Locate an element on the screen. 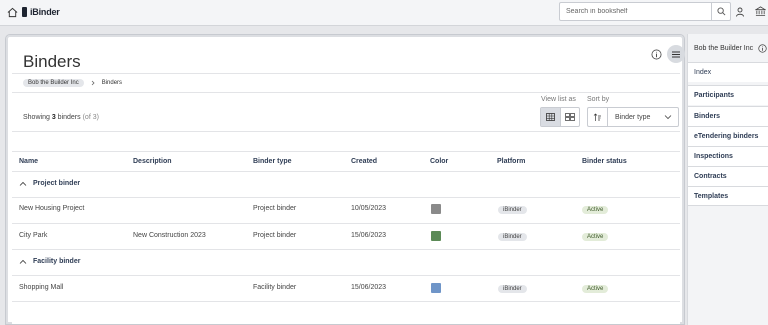  showing-count: 3 is located at coordinates (53, 117).